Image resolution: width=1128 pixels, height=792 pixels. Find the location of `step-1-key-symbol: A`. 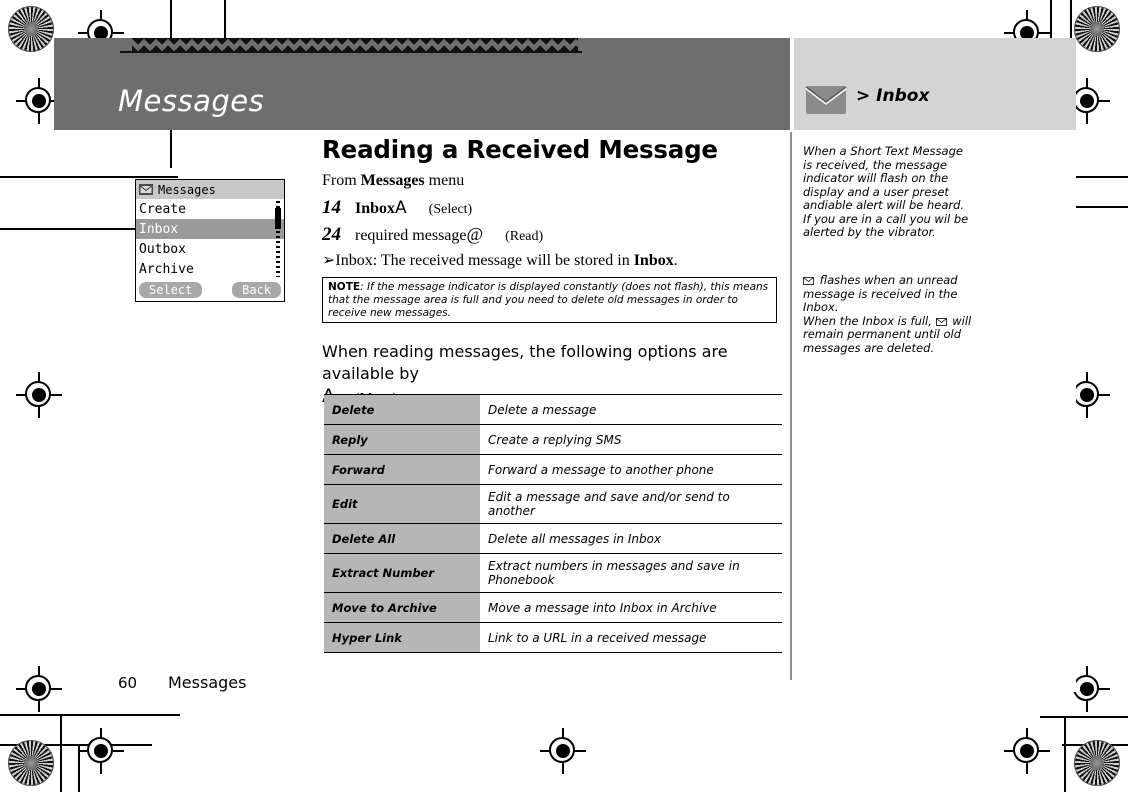

step-1-key-symbol: A is located at coordinates (401, 208).